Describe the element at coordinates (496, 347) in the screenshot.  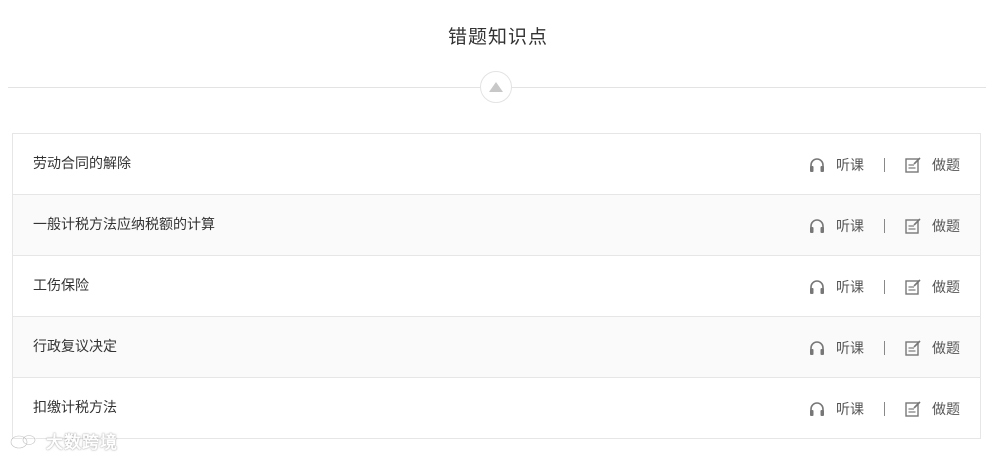
I see `list-item: 行政复议决定 听课 做题` at that location.